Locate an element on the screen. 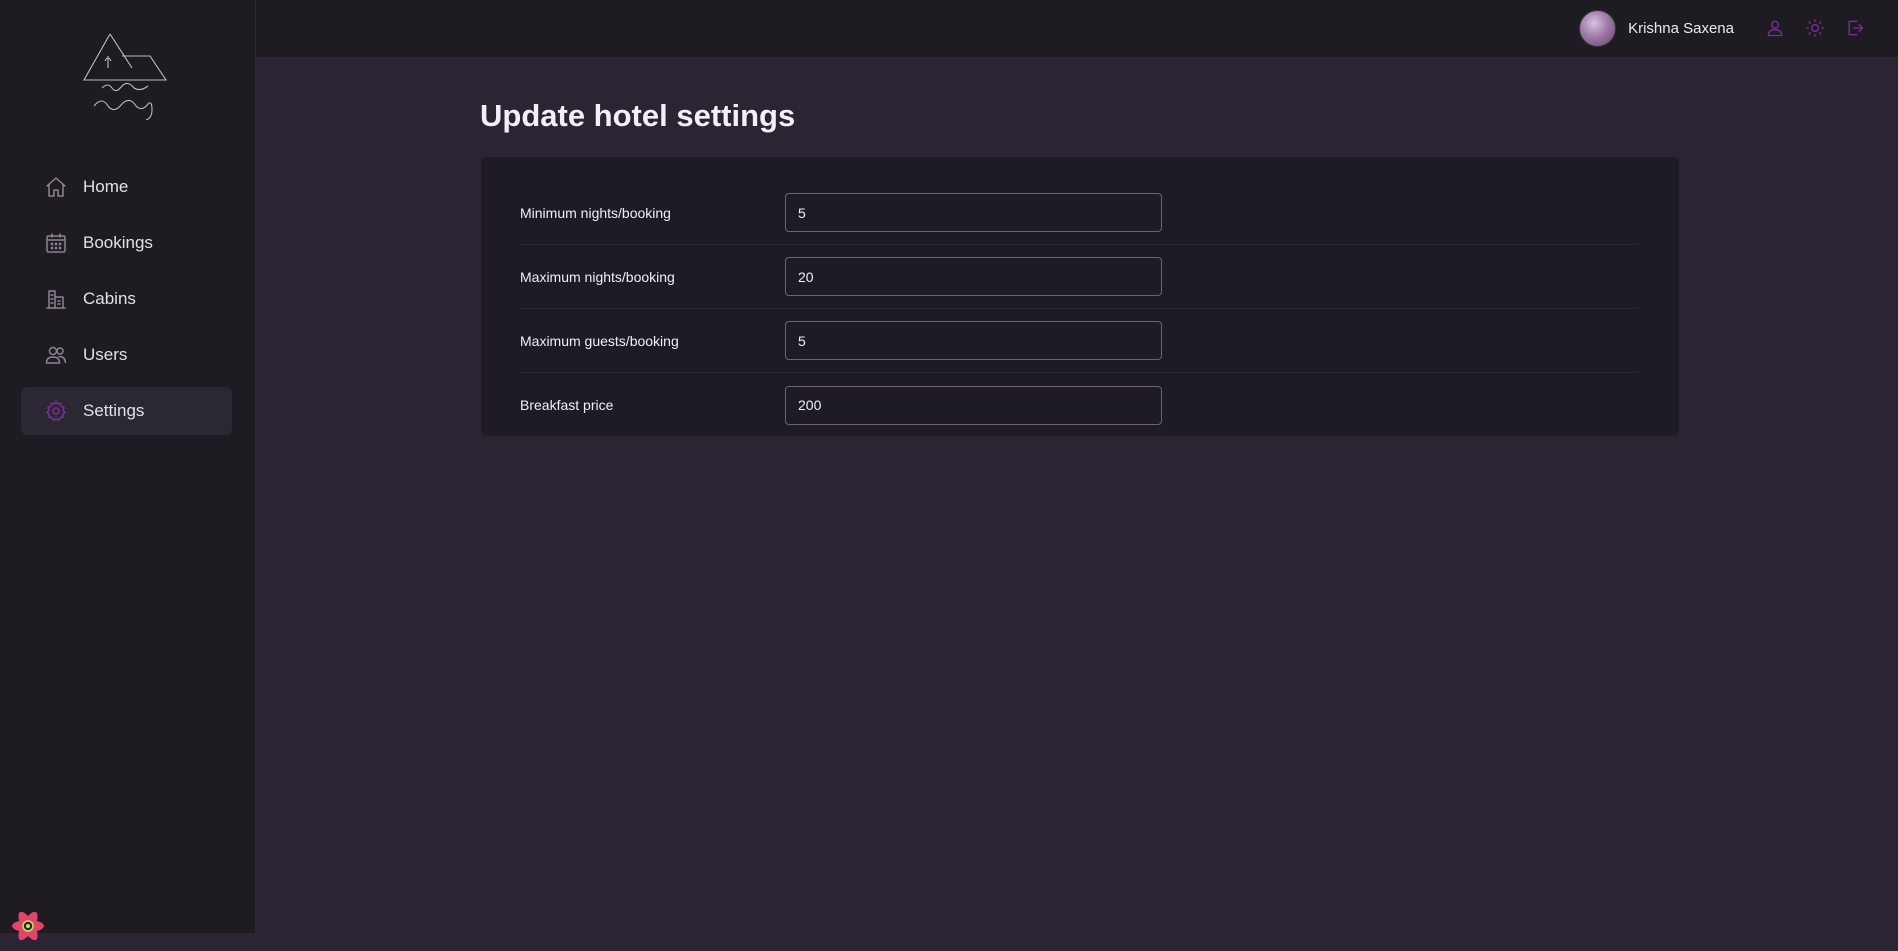 This screenshot has height=951, width=1898. building-icon is located at coordinates (56, 299).